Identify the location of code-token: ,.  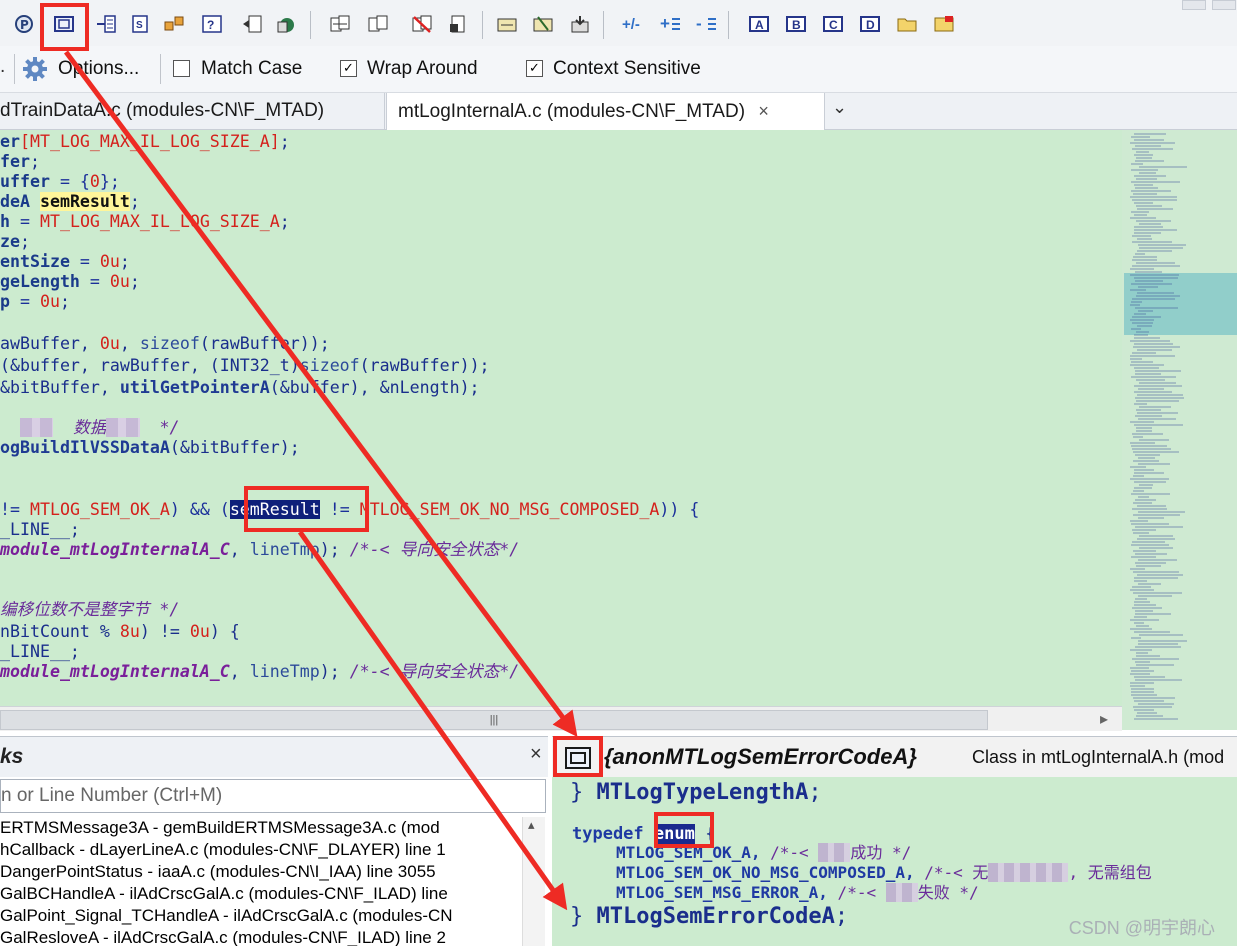
(239, 549).